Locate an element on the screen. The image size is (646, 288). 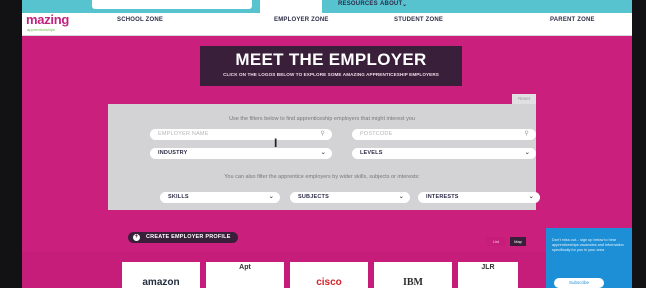
interests-label: INTERESTS is located at coordinates (442, 197).